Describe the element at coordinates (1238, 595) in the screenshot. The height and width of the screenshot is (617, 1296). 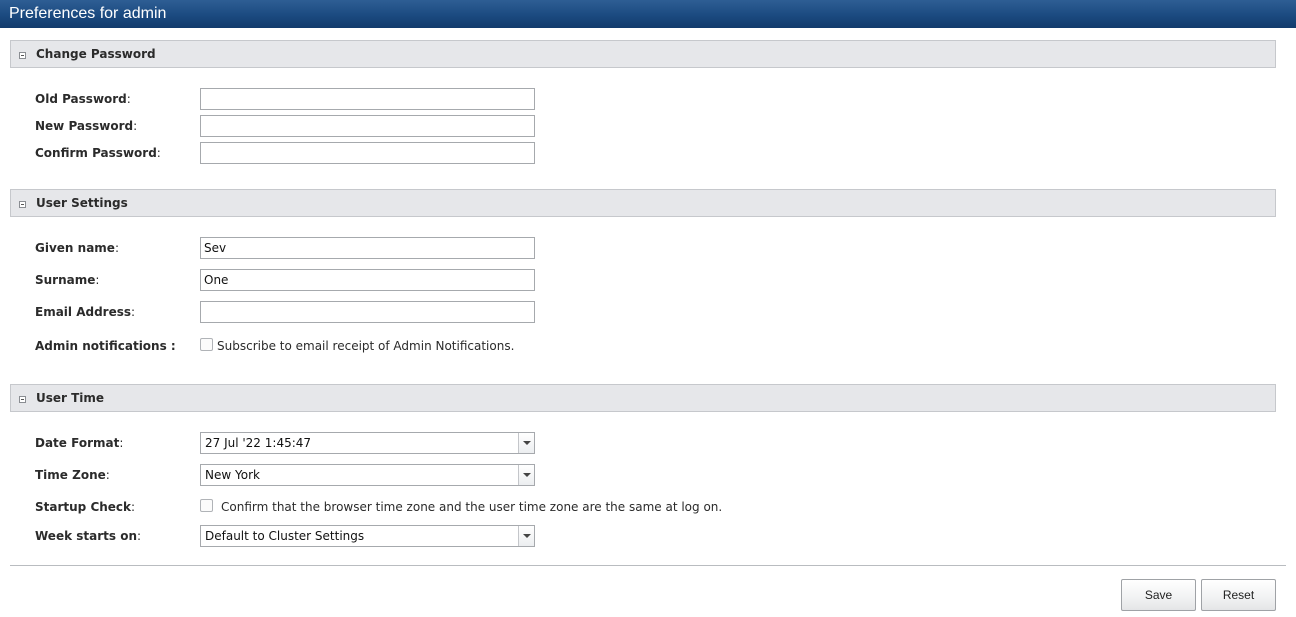
I see `reset-button: Reset` at that location.